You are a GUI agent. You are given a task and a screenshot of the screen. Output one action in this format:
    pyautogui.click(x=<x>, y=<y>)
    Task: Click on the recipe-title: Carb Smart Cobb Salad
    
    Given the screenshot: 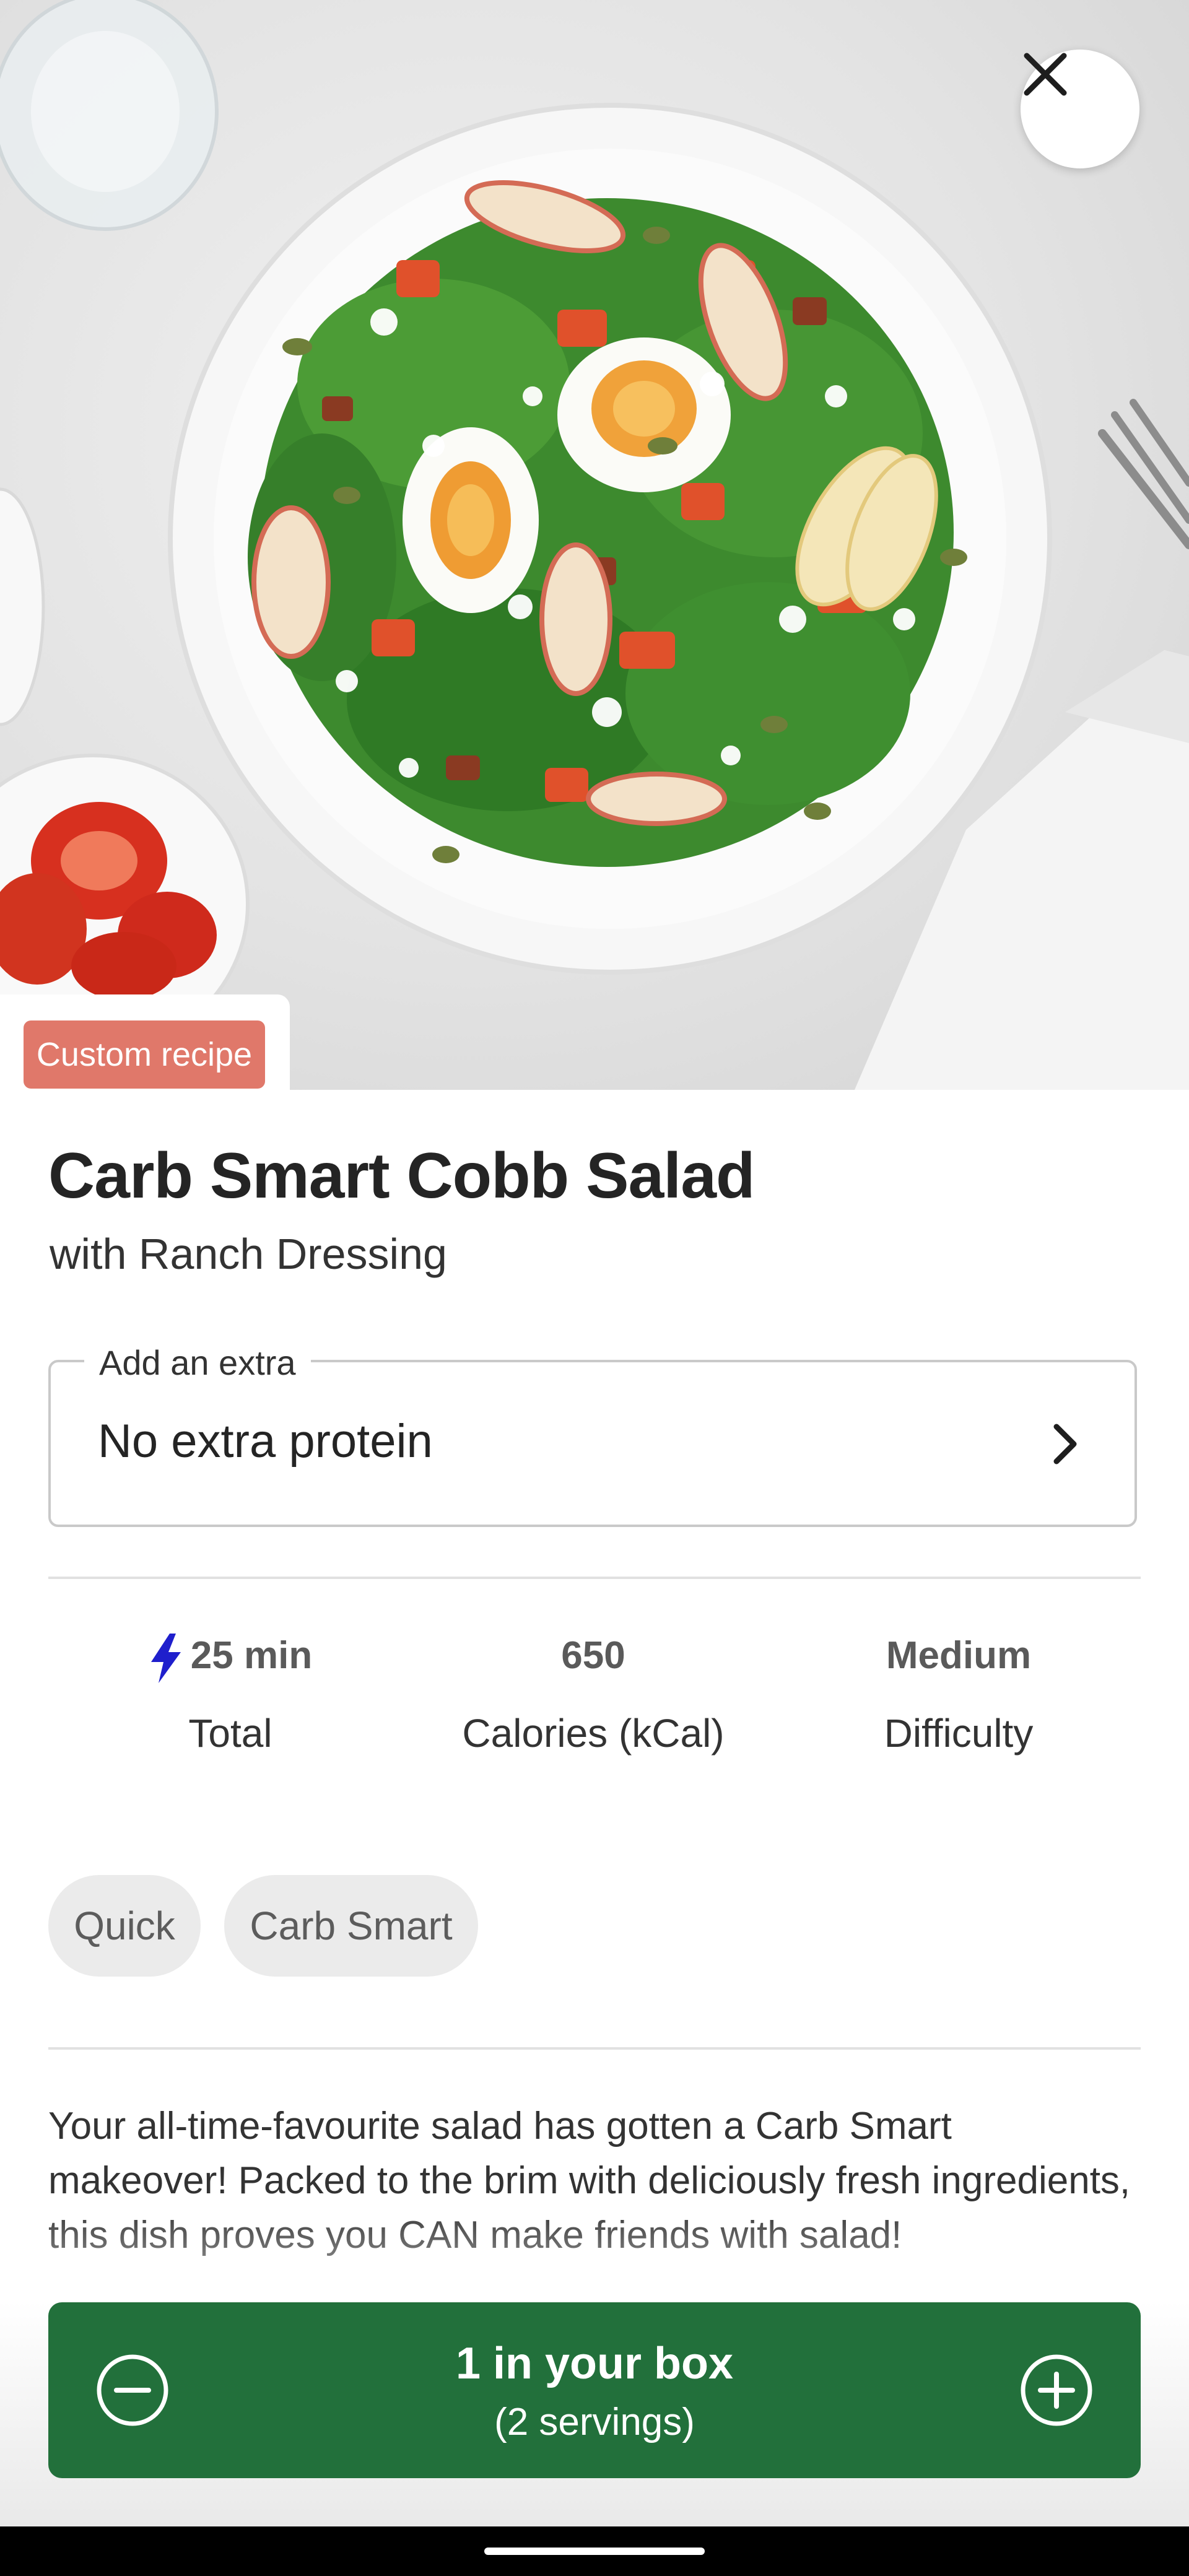 What is the action you would take?
    pyautogui.click(x=402, y=1176)
    